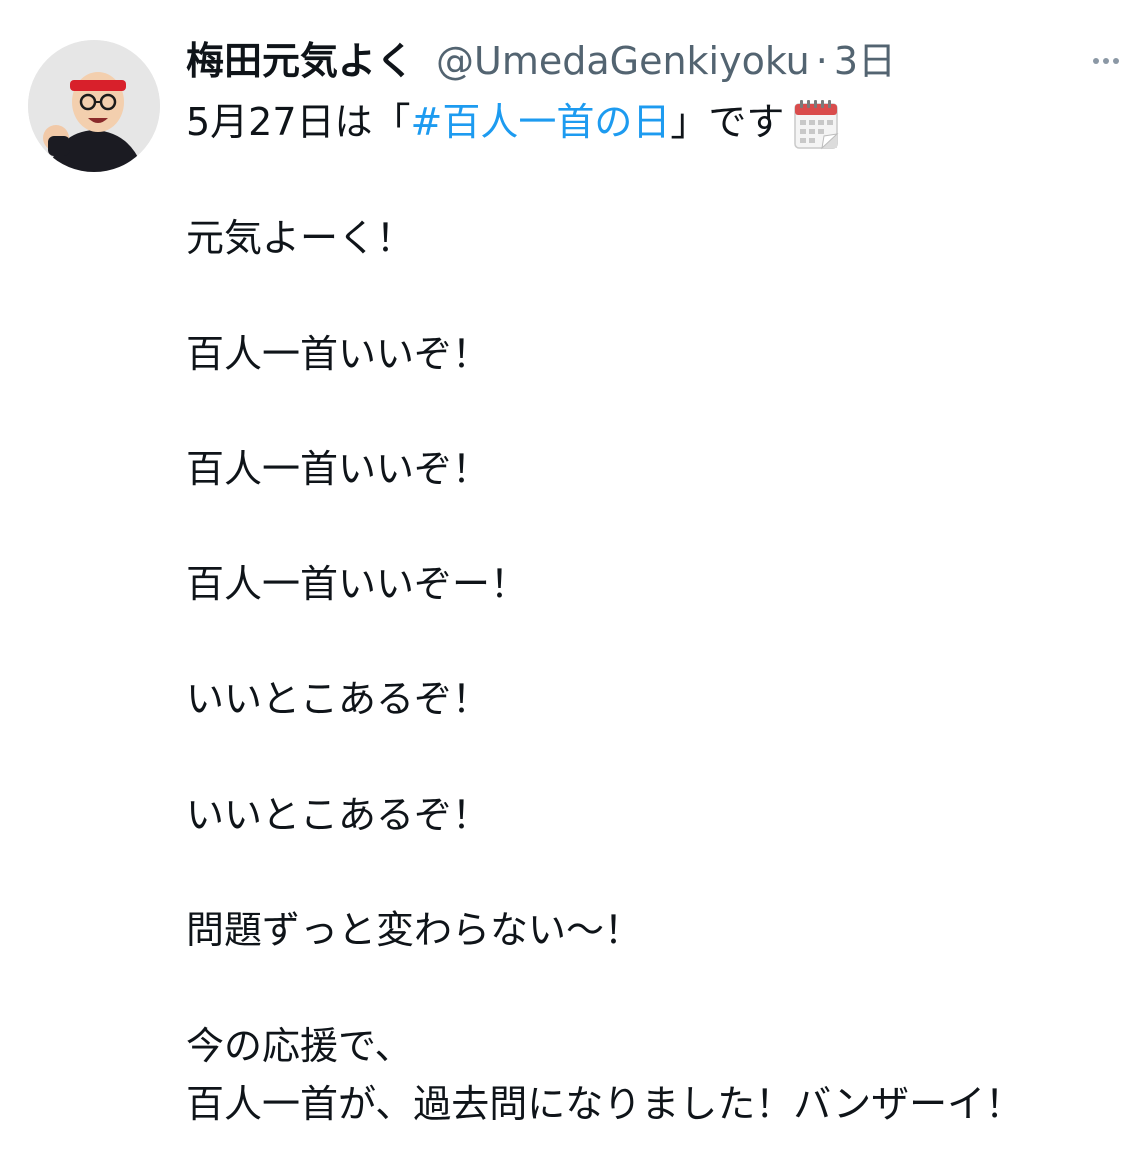 This screenshot has width=1123, height=1152. I want to click on tweet-text-line: 百人一首が、過去問になりました！バンザーイ！, so click(605, 1104).